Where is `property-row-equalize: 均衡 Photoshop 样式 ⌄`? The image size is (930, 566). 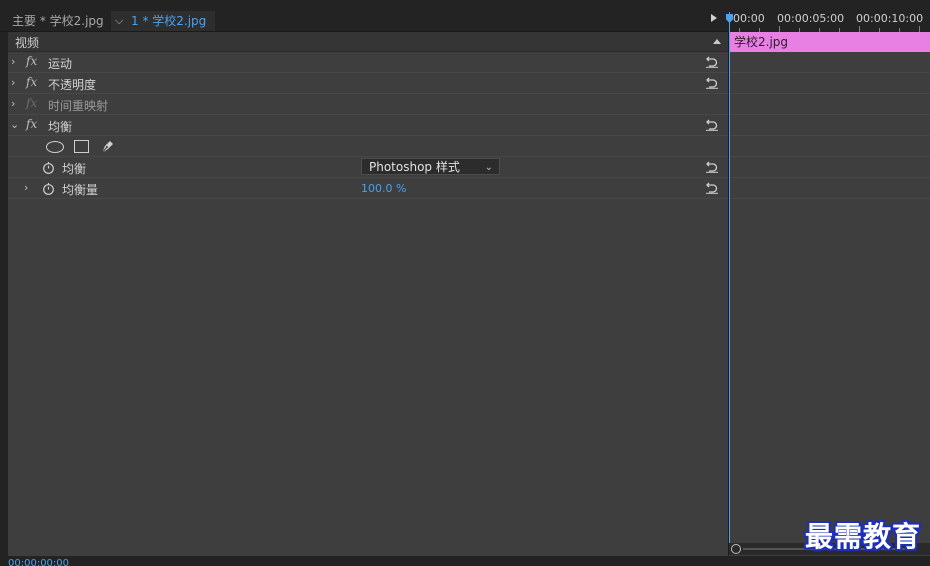
property-row-equalize: 均衡 Photoshop 样式 ⌄ is located at coordinates (368, 167).